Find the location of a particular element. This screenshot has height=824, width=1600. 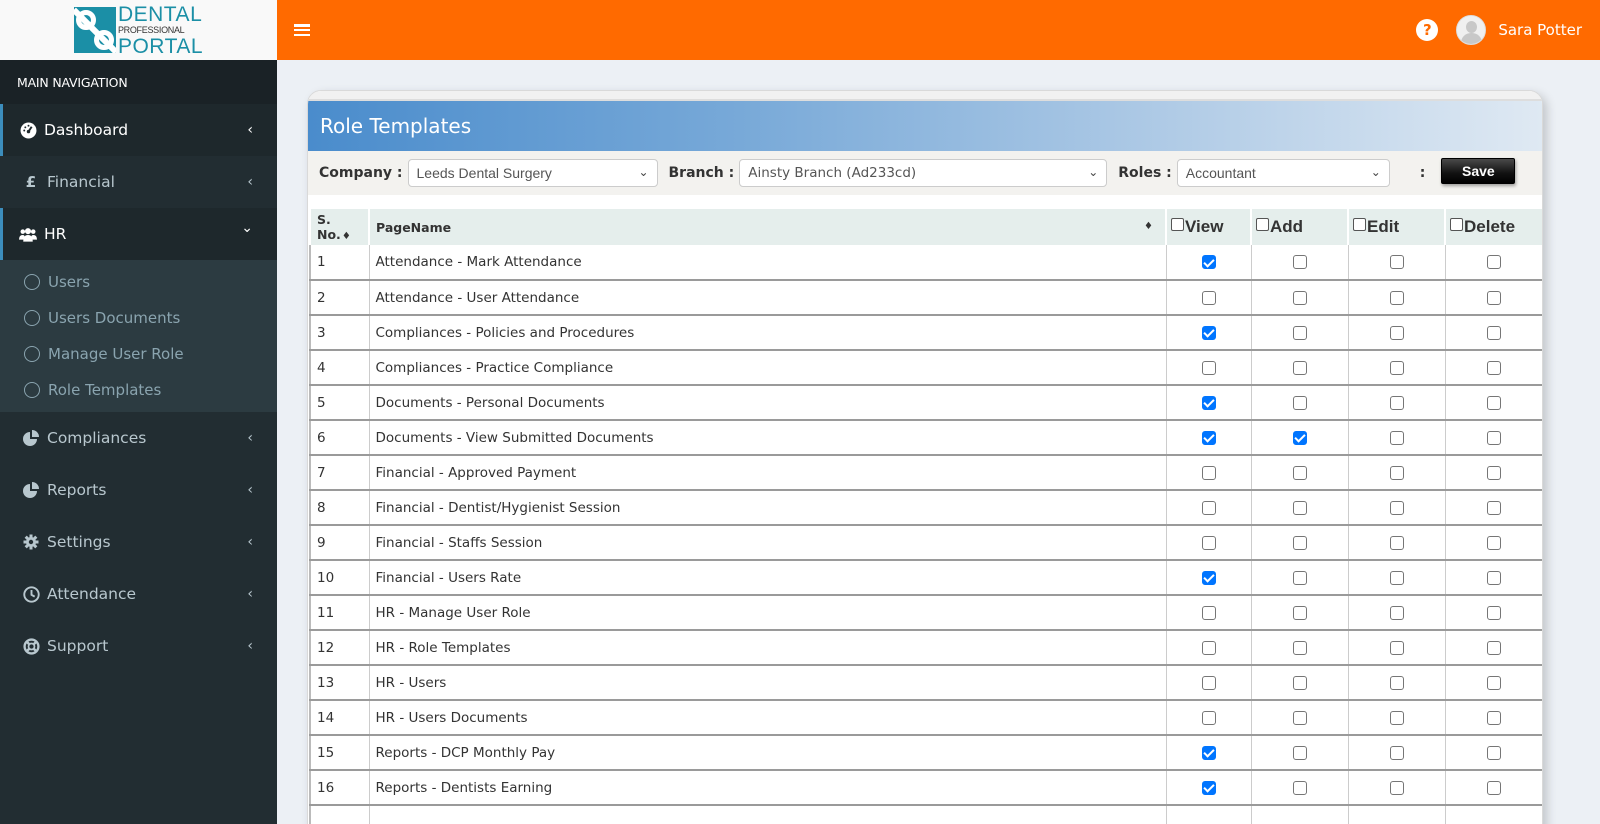

user-name: Sara Potter is located at coordinates (1540, 30).